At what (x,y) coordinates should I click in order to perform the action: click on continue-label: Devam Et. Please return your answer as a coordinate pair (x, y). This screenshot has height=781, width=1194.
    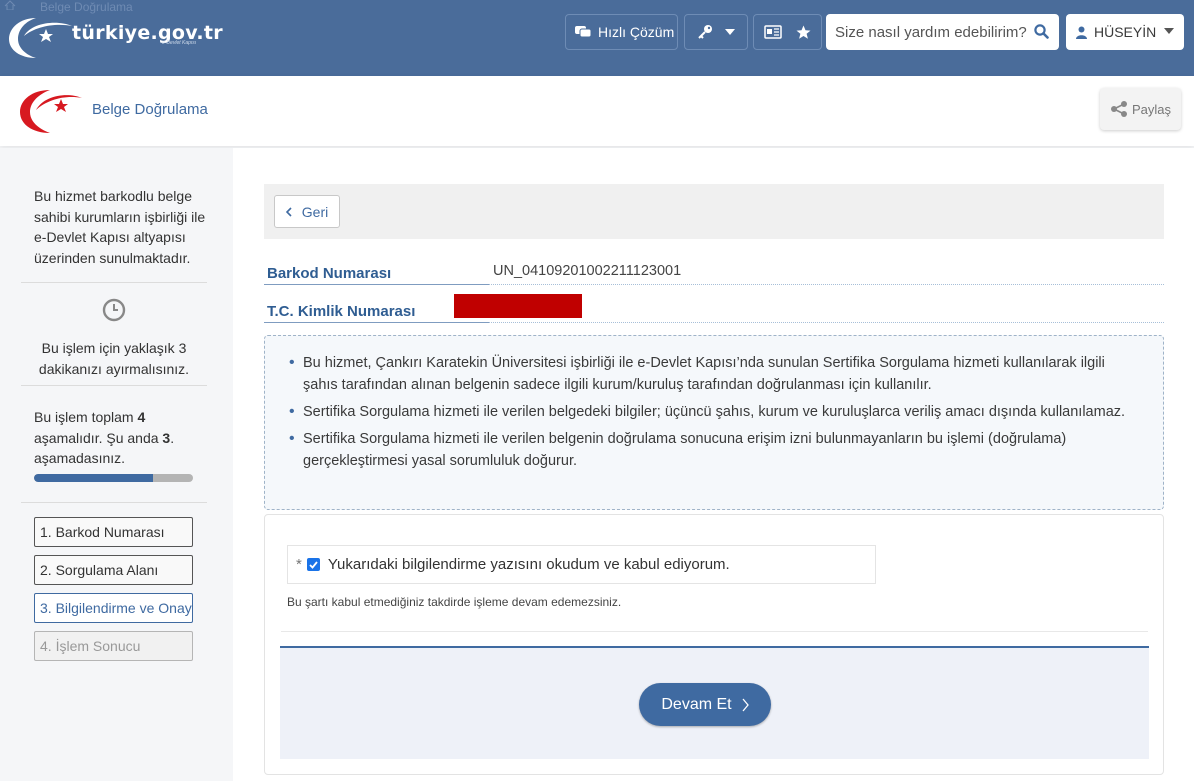
    Looking at the image, I should click on (696, 704).